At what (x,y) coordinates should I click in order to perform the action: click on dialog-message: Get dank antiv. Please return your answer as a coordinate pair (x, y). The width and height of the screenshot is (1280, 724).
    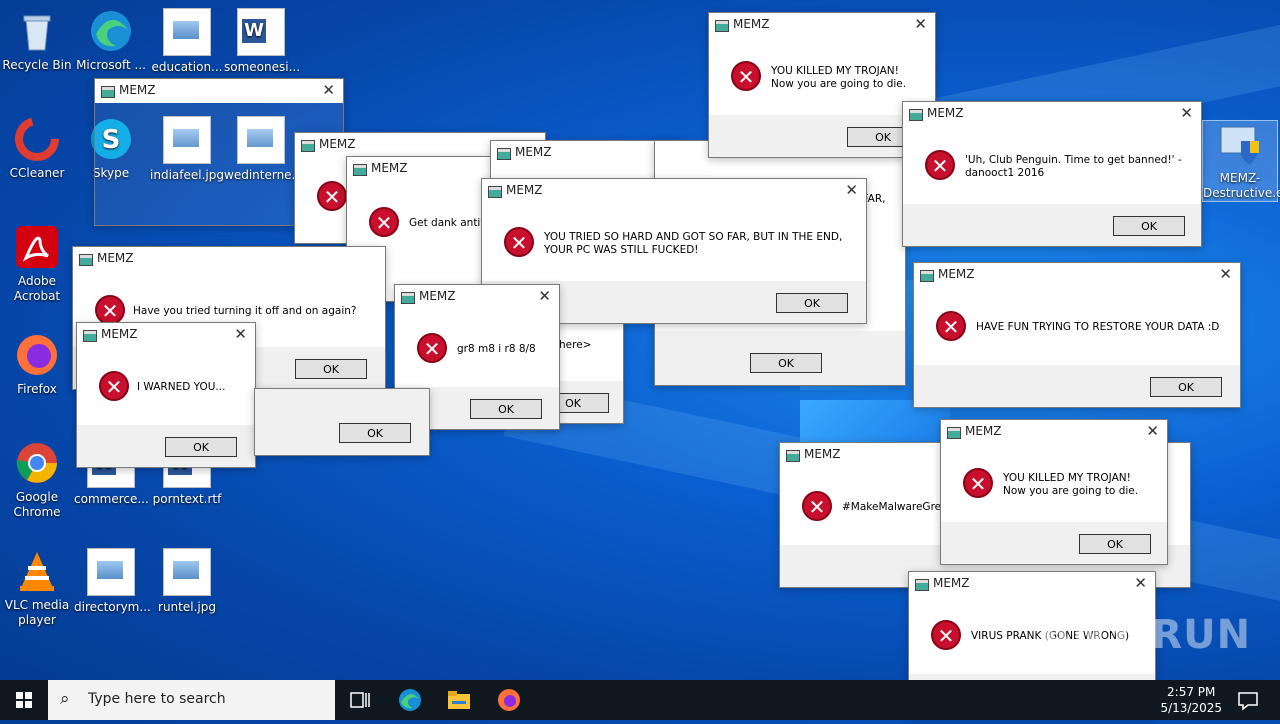
    Looking at the image, I should click on (448, 223).